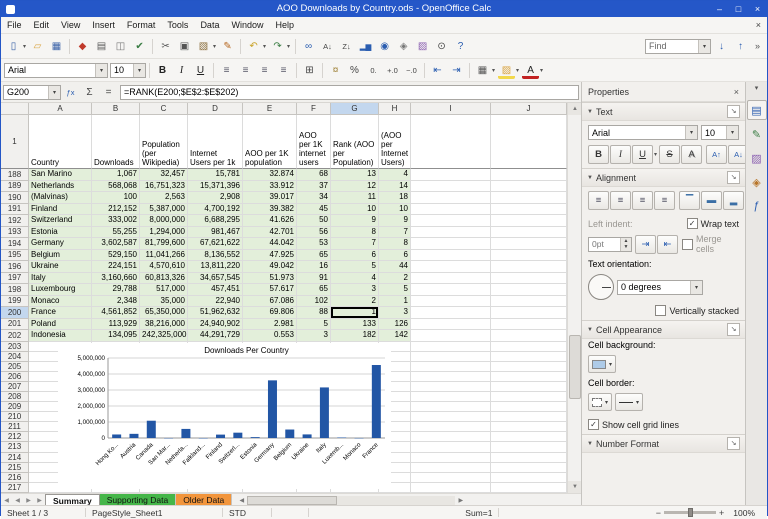  What do you see at coordinates (284, 25) in the screenshot?
I see `menu-help: Help` at bounding box center [284, 25].